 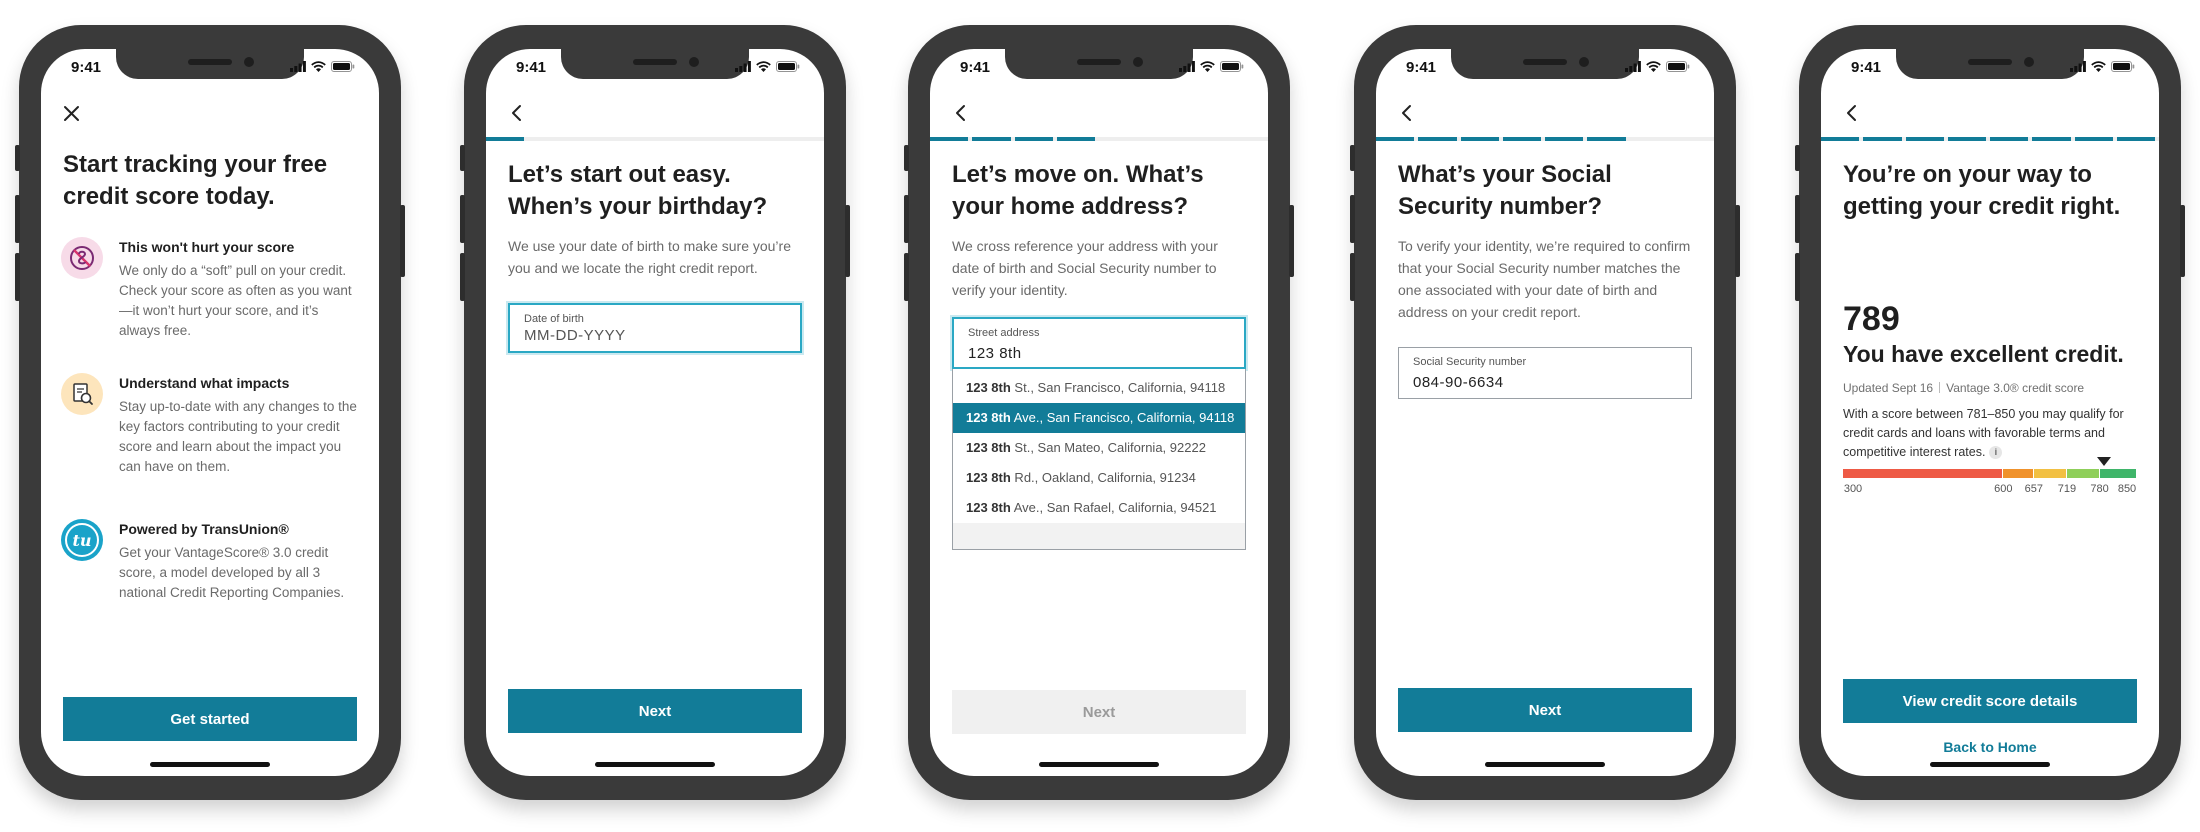 I want to click on score-meta: Updated Sept 16 Vantage 3.0® credit score, so click(x=1963, y=388).